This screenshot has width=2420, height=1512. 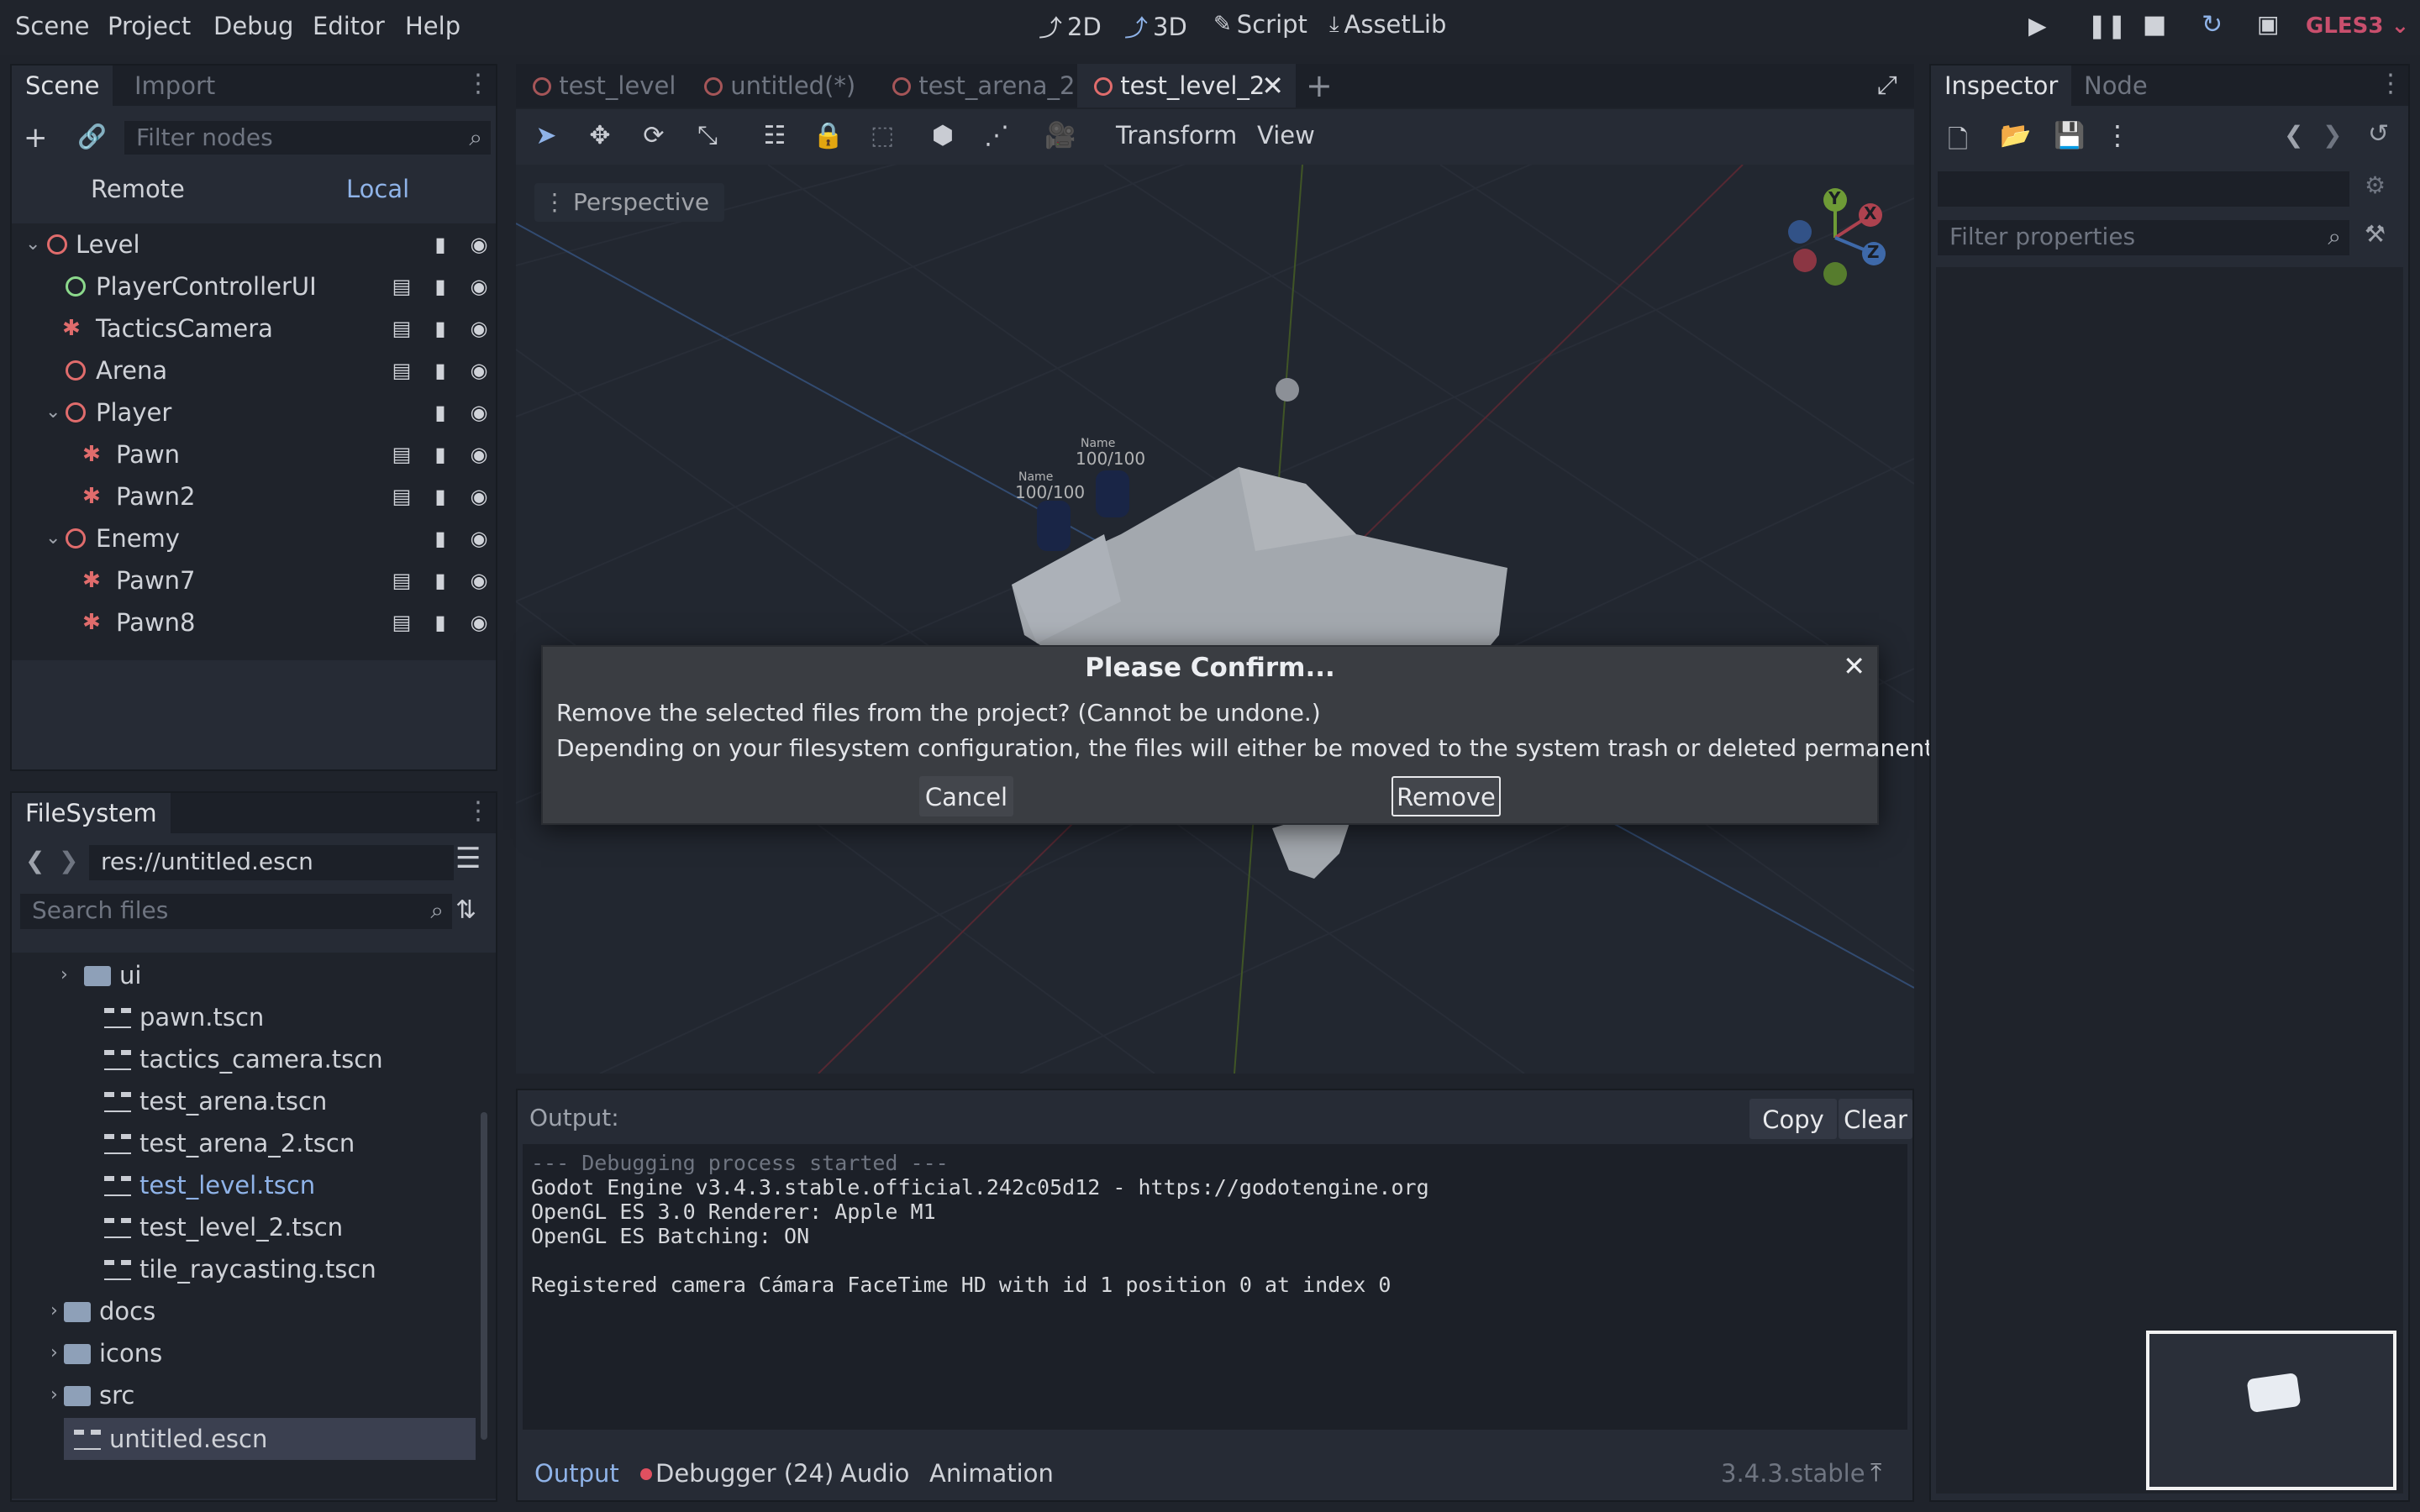 What do you see at coordinates (106, 1353) in the screenshot?
I see `file-item-icons: › icons` at bounding box center [106, 1353].